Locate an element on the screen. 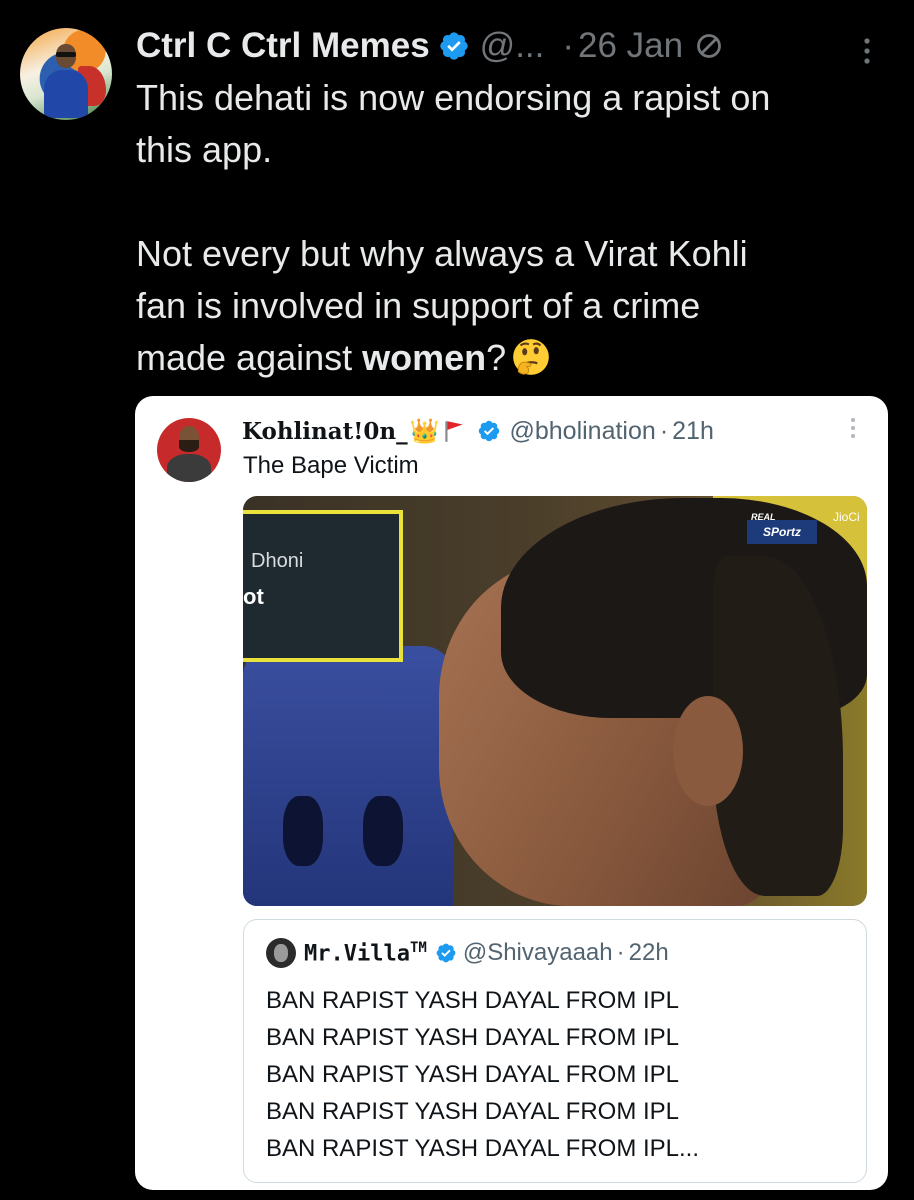 This screenshot has width=914, height=1200. bold-word: women is located at coordinates (424, 357).